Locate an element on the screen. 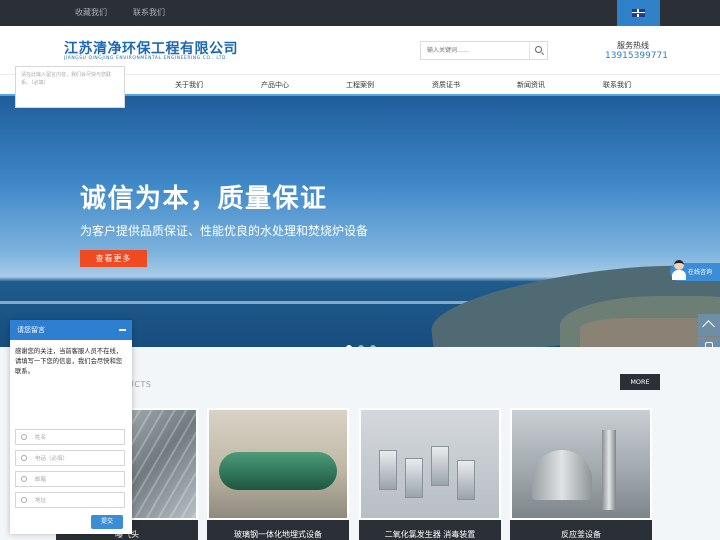 This screenshot has width=720, height=540. favorite-link: 收藏我们 is located at coordinates (91, 13).